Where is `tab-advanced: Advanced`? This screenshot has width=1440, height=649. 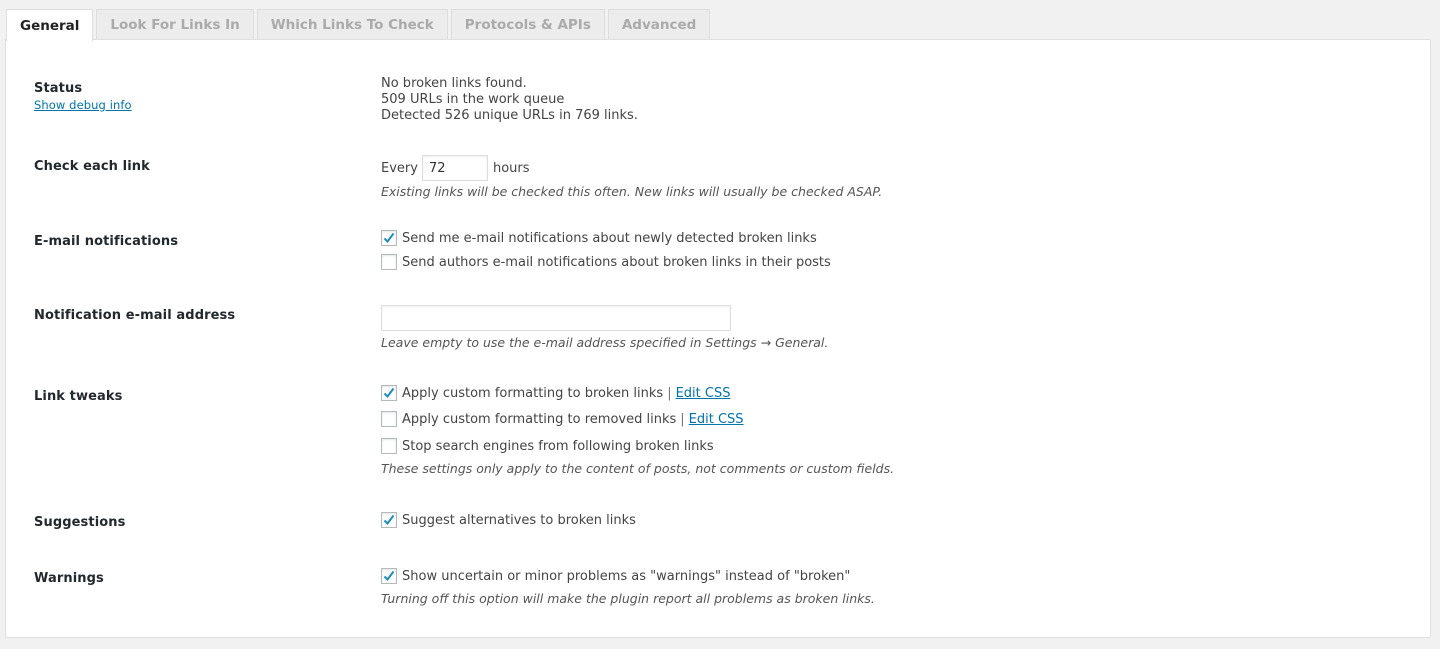 tab-advanced: Advanced is located at coordinates (659, 24).